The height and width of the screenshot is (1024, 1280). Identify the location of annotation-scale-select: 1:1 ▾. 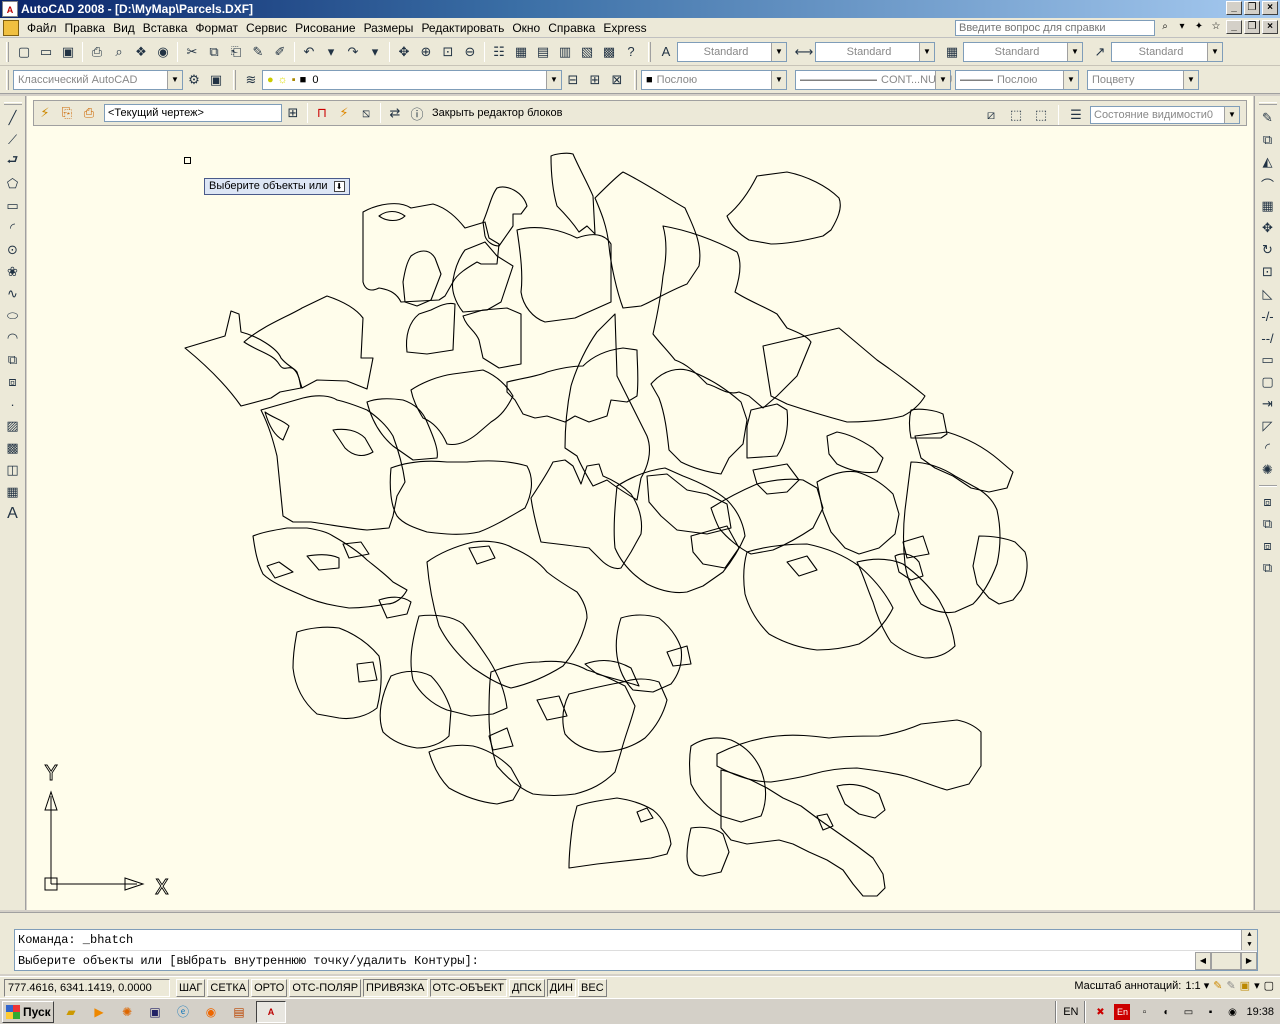
(1197, 985).